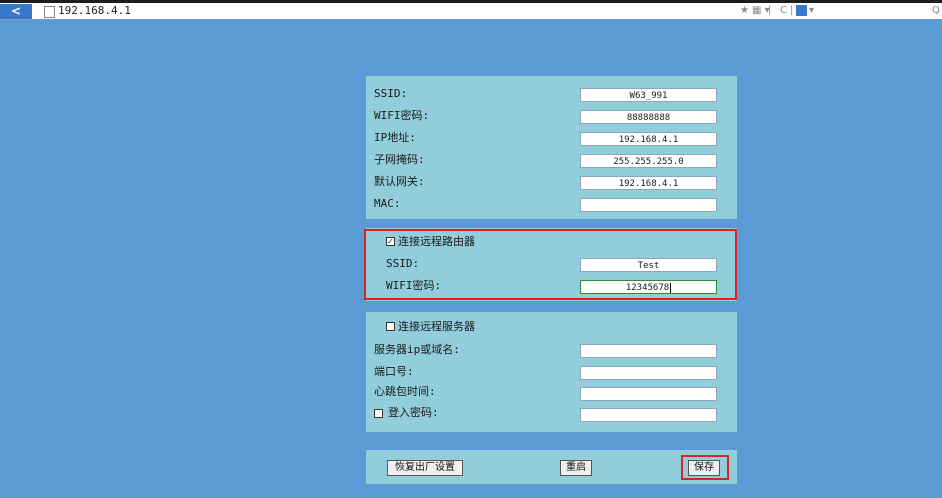  I want to click on remote-server-checkbox, so click(390, 326).